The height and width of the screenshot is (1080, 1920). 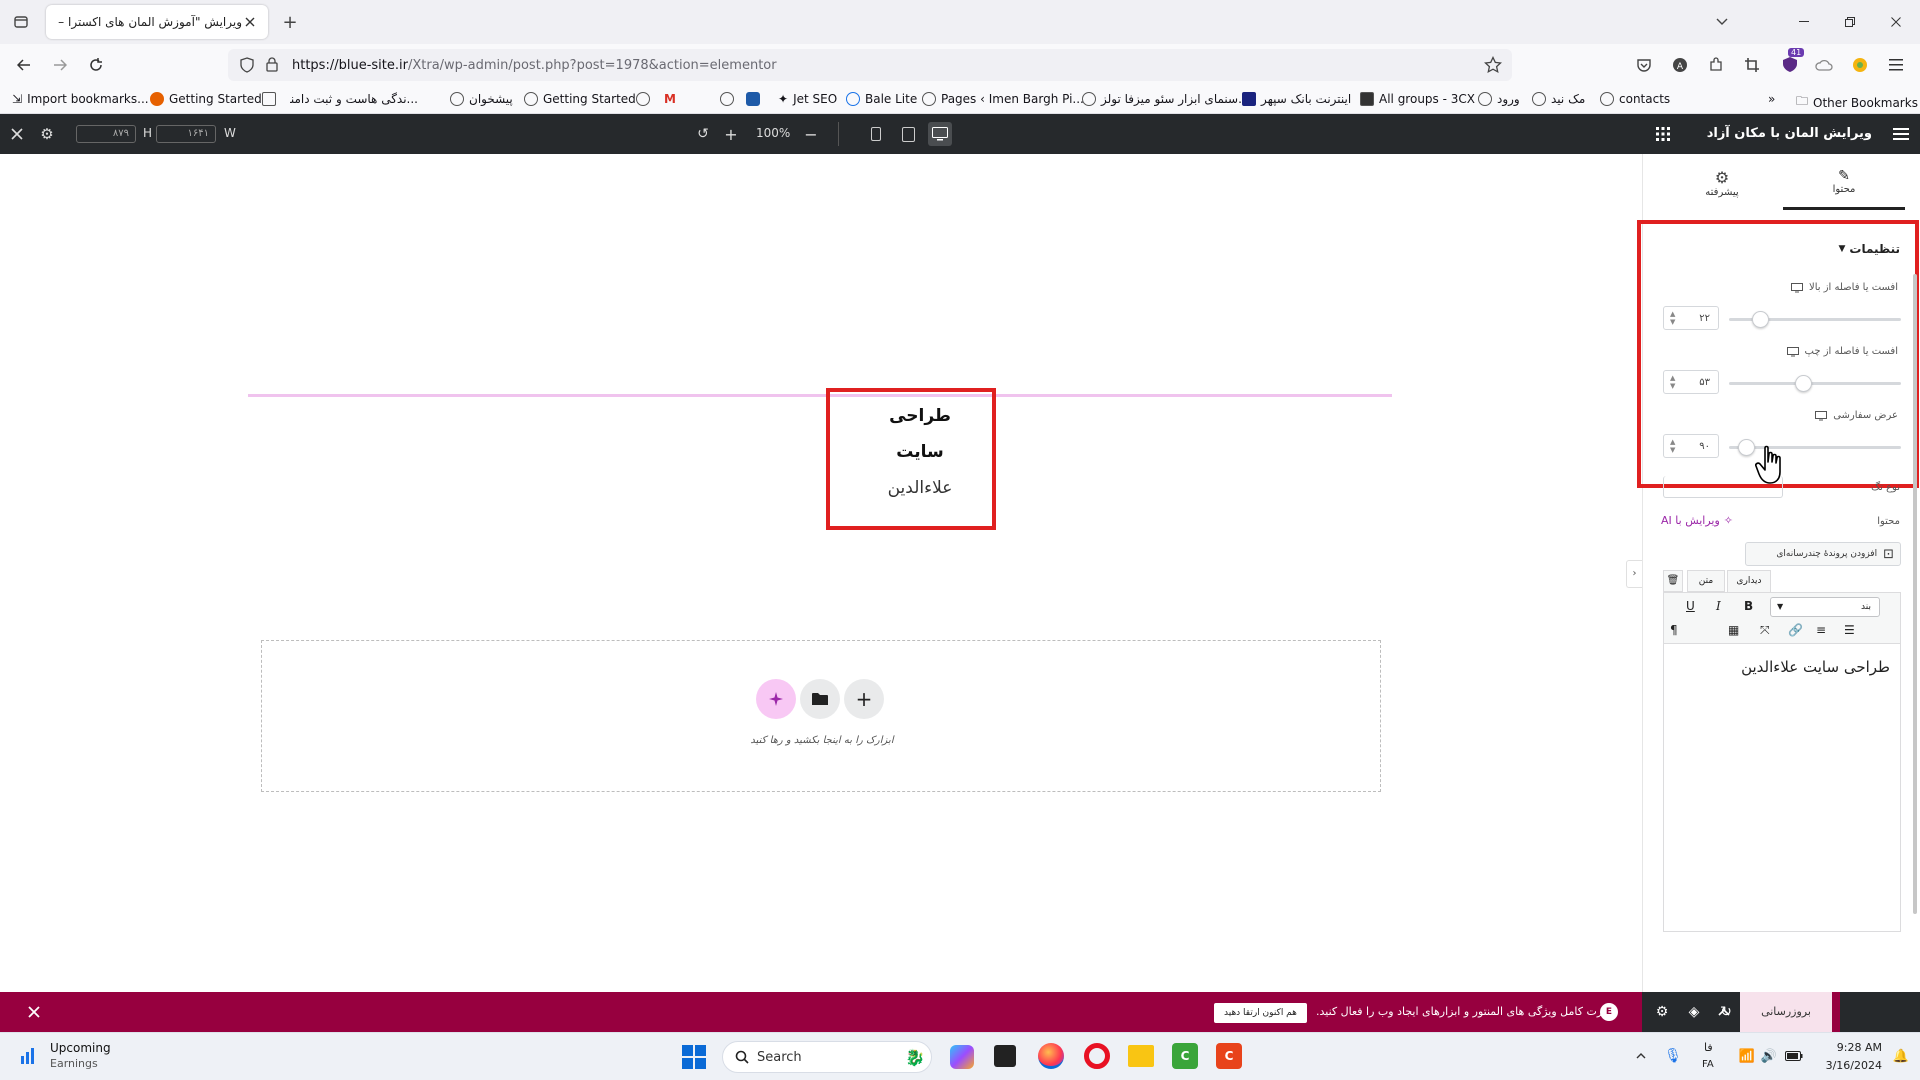 I want to click on widget-text-line: طراحی, so click(x=920, y=416).